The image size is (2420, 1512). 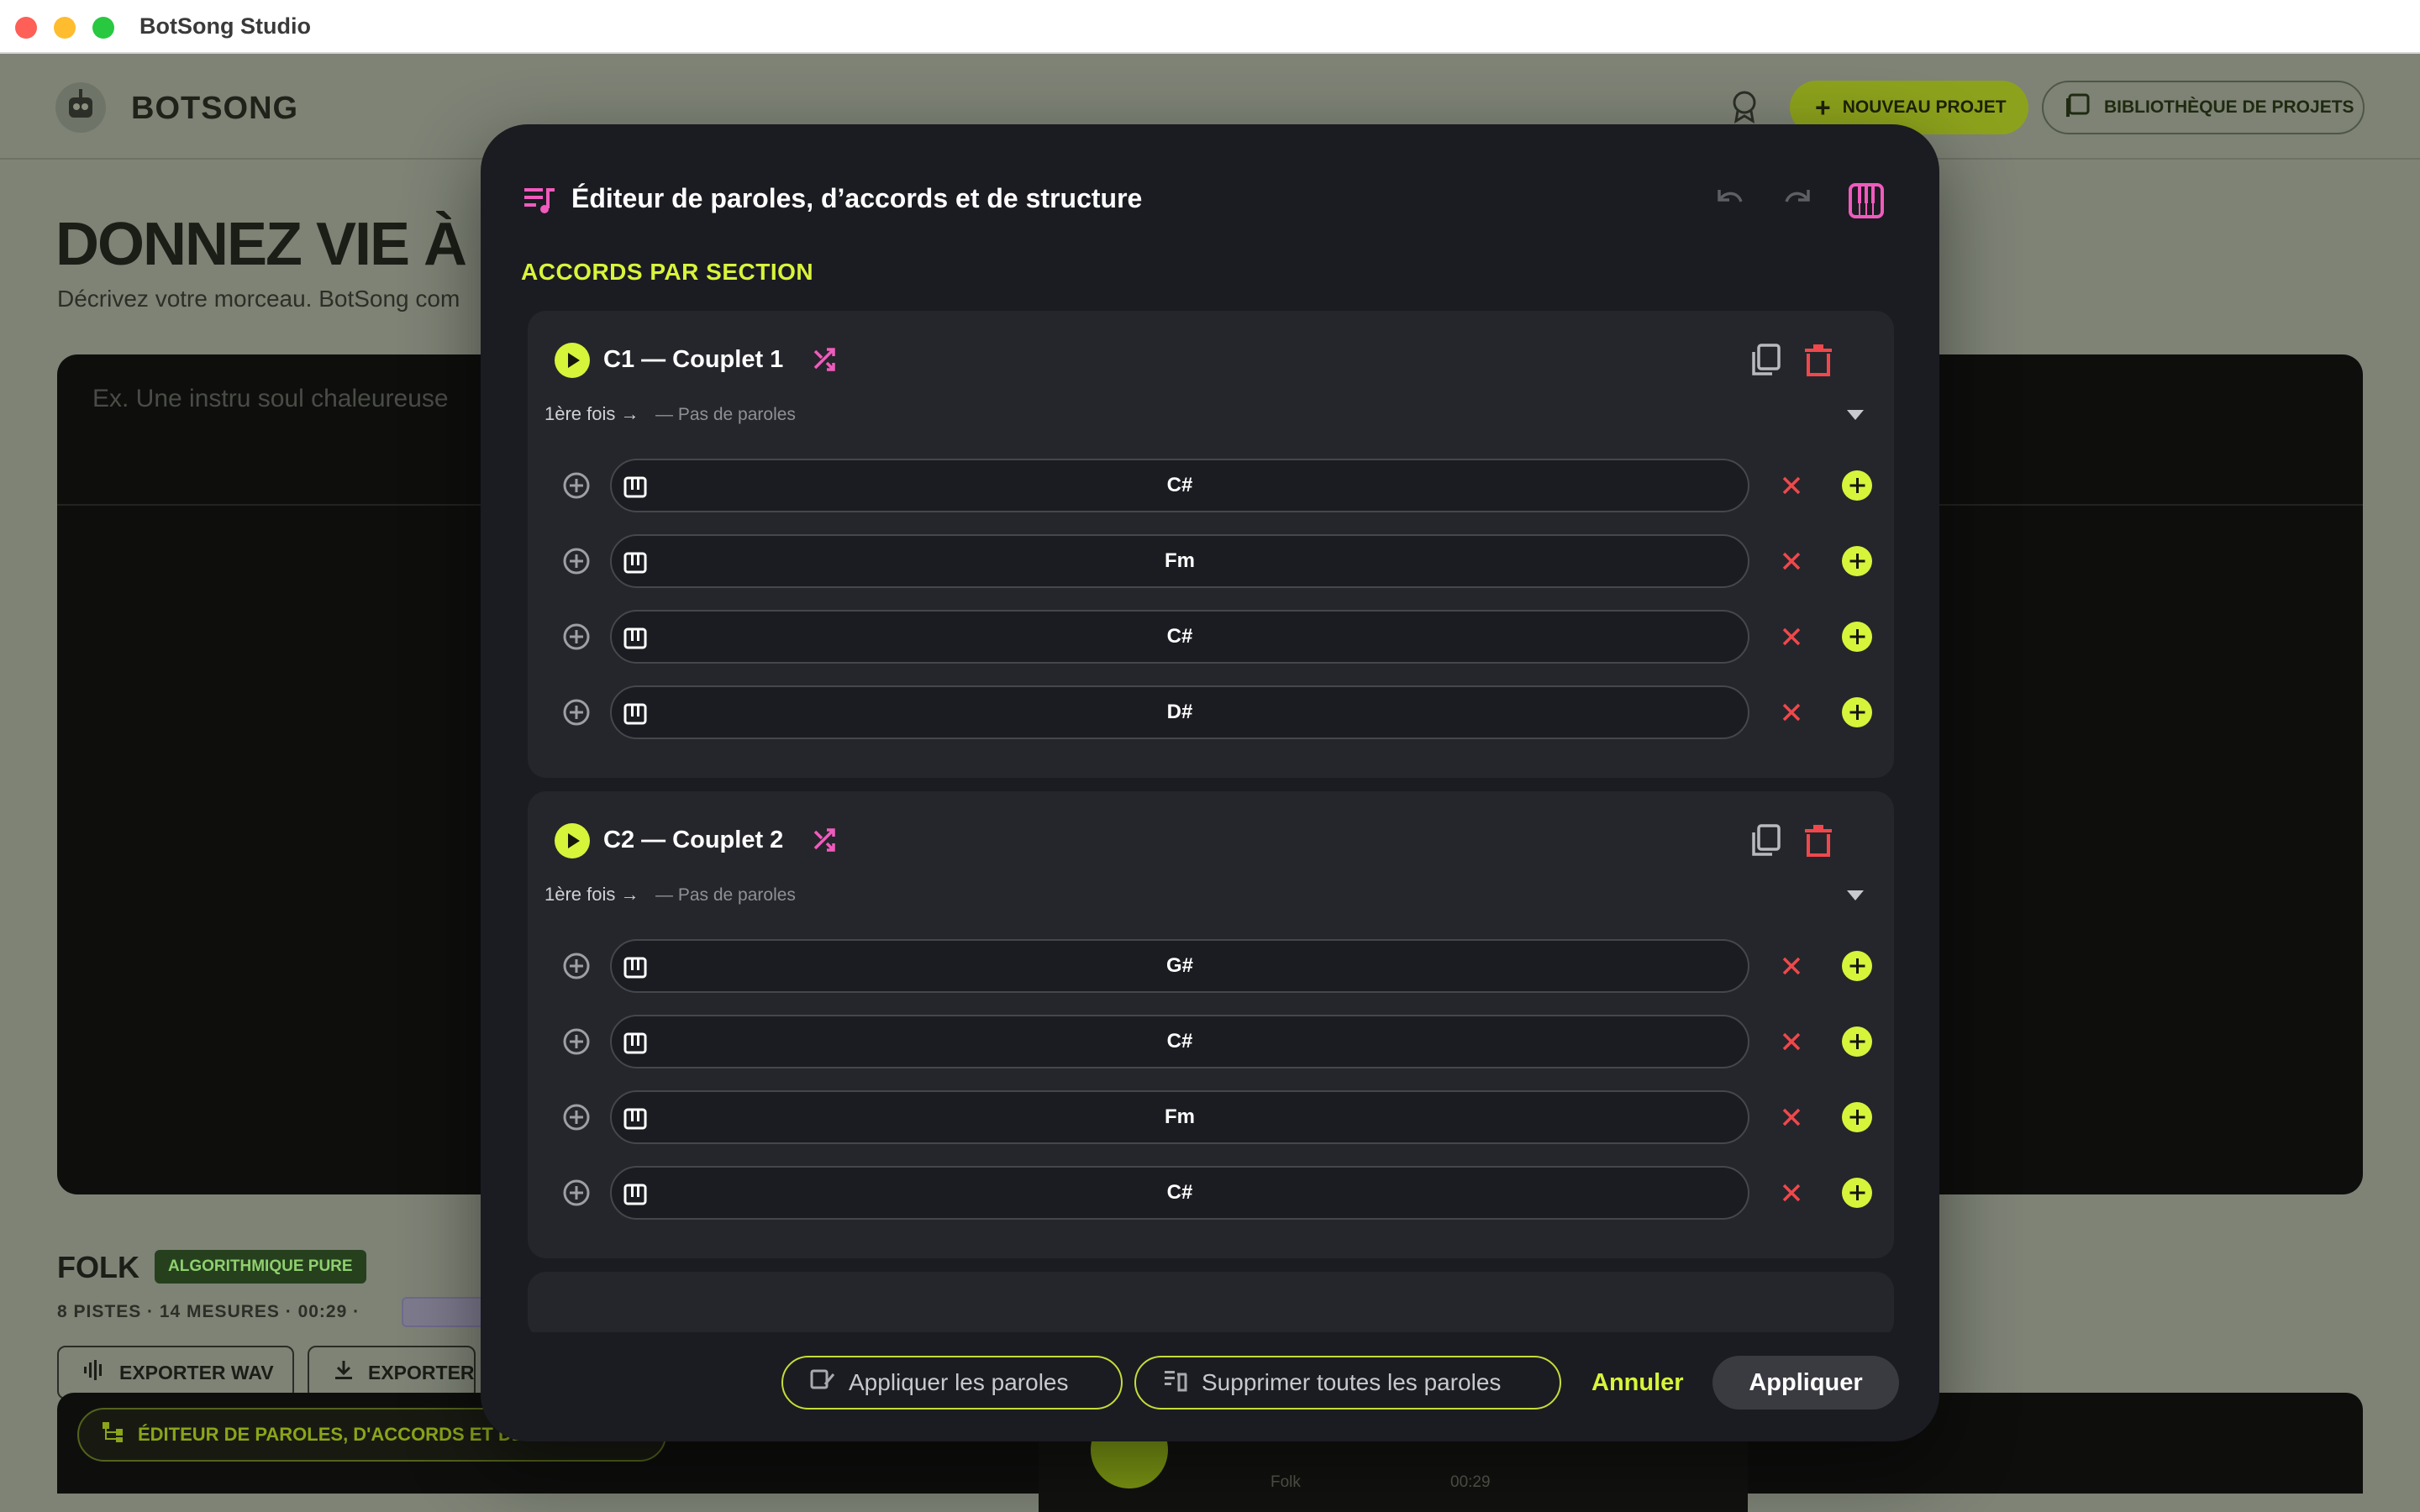 I want to click on chord-name: Fm, so click(x=1180, y=560).